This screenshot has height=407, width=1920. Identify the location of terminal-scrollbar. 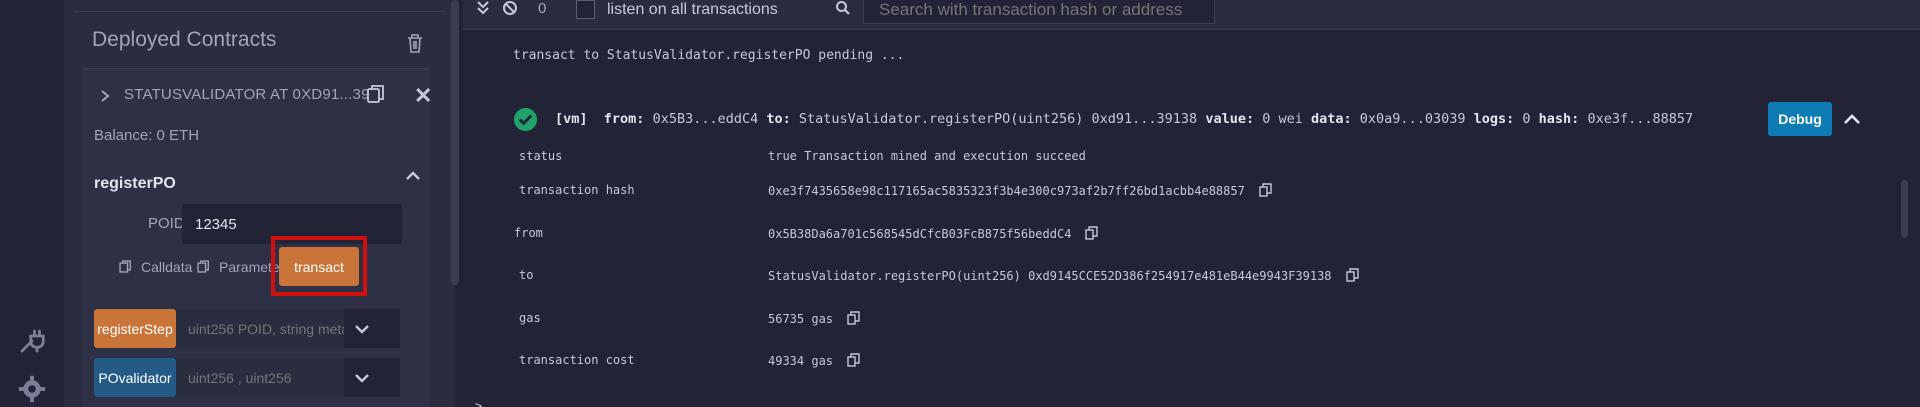
(1904, 209).